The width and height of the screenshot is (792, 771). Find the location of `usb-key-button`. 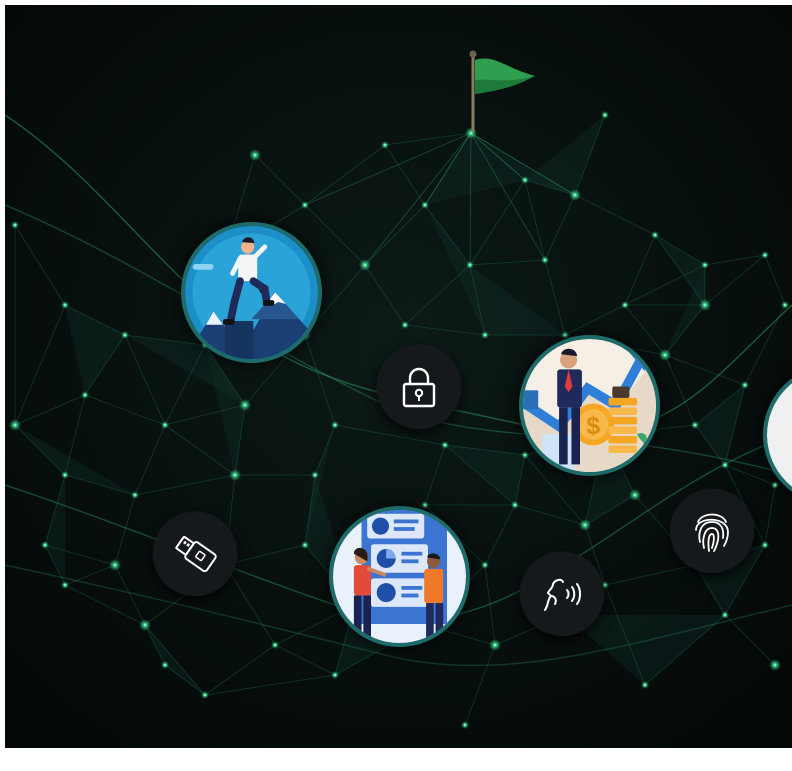

usb-key-button is located at coordinates (195, 554).